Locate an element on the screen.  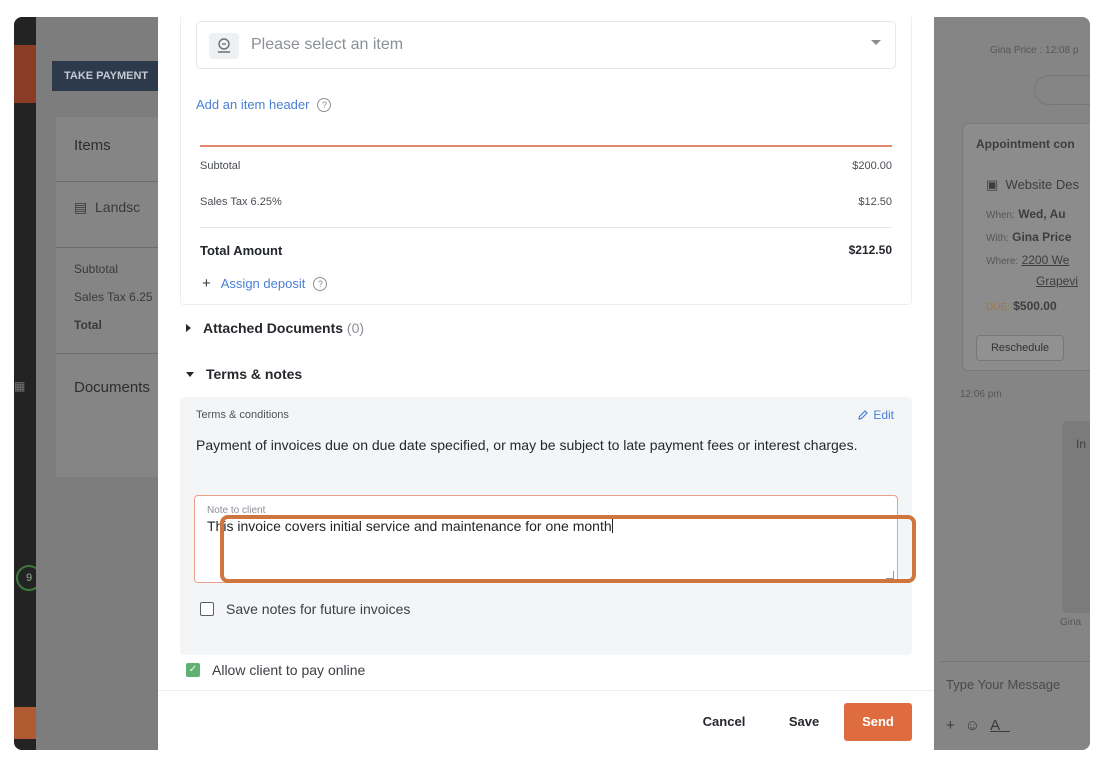
resize-handle is located at coordinates (890, 575).